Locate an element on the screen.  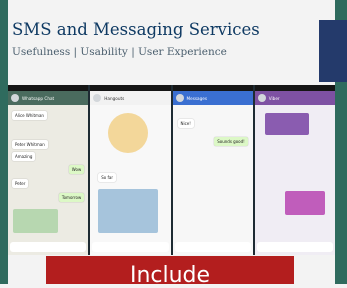
app-header: Whatsapp Chat is located at coordinates (48, 98).